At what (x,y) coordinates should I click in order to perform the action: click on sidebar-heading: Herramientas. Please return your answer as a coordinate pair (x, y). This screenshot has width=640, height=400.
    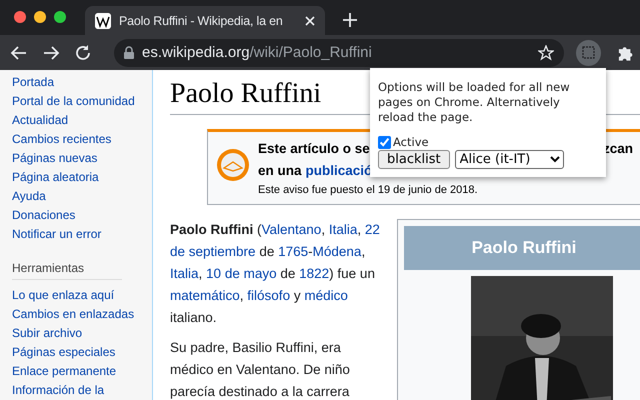
    Looking at the image, I should click on (67, 270).